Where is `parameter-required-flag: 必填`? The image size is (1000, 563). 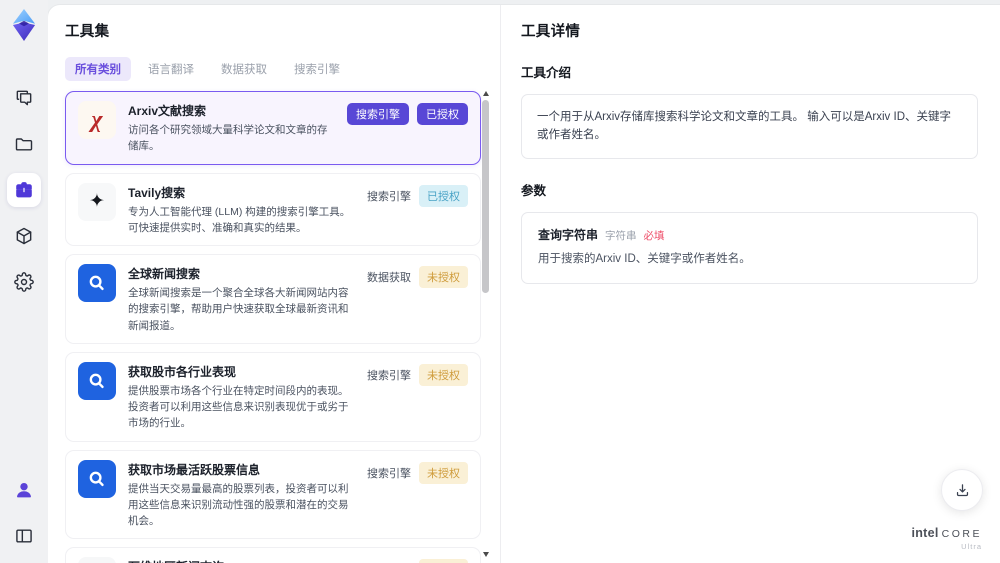 parameter-required-flag: 必填 is located at coordinates (654, 235).